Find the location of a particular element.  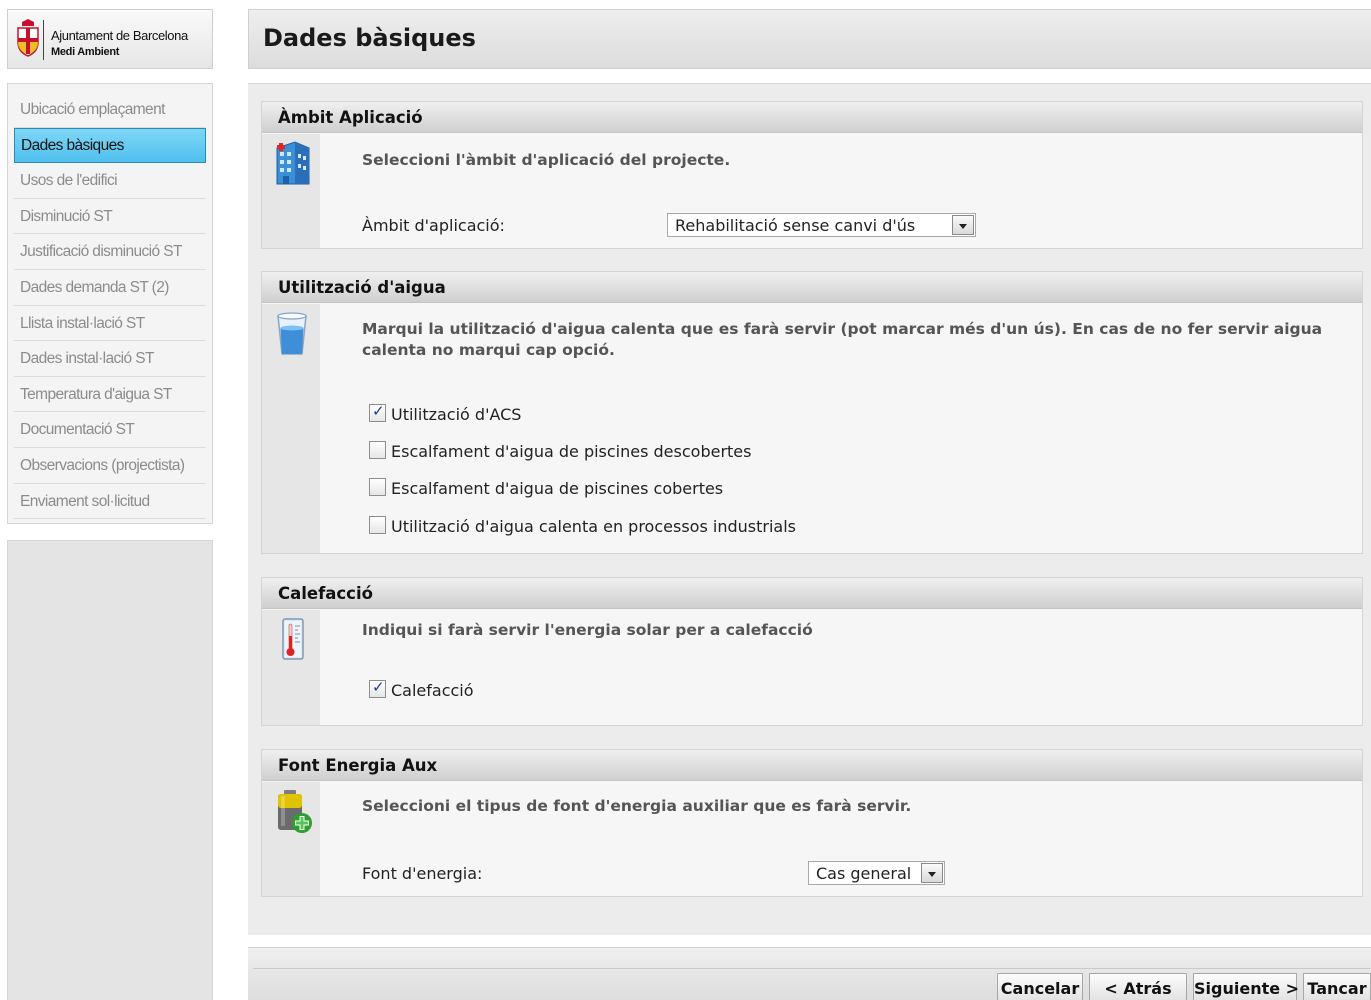

section-title: Font Energia Aux is located at coordinates (358, 765).